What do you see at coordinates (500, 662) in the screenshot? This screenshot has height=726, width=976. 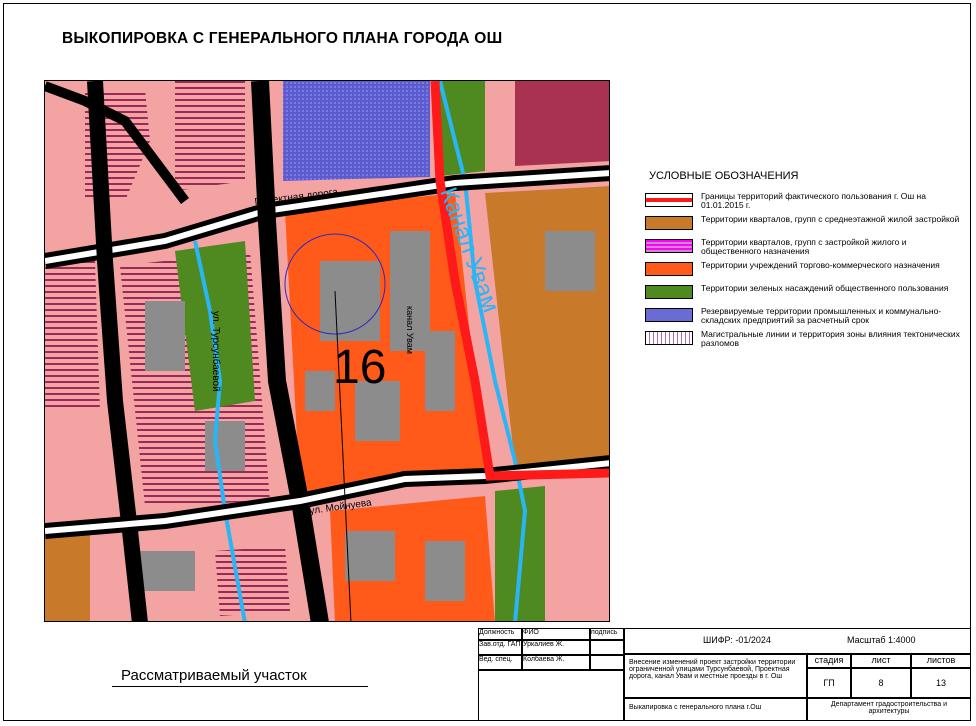 I see `stamp-row2-position: Вед. спец.` at bounding box center [500, 662].